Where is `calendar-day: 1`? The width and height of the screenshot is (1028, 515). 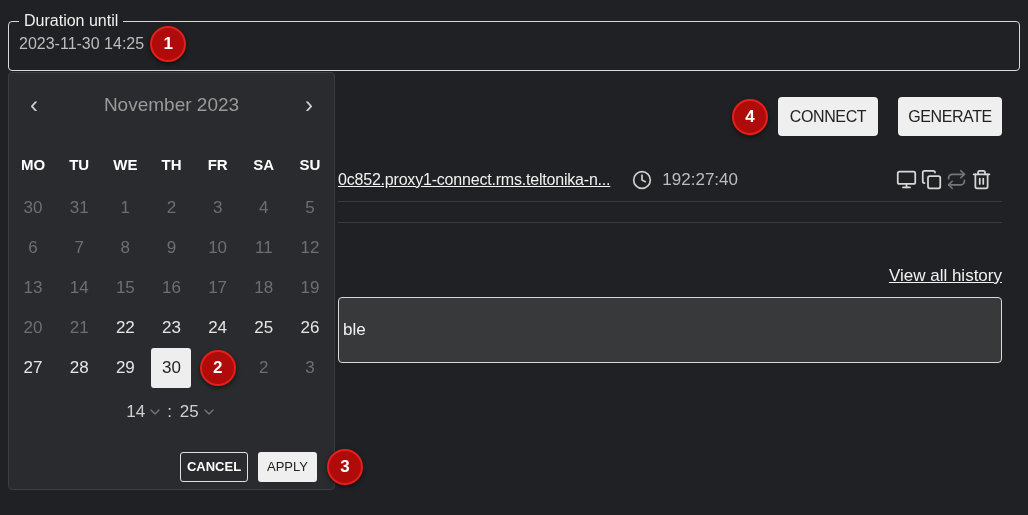
calendar-day: 1 is located at coordinates (125, 208).